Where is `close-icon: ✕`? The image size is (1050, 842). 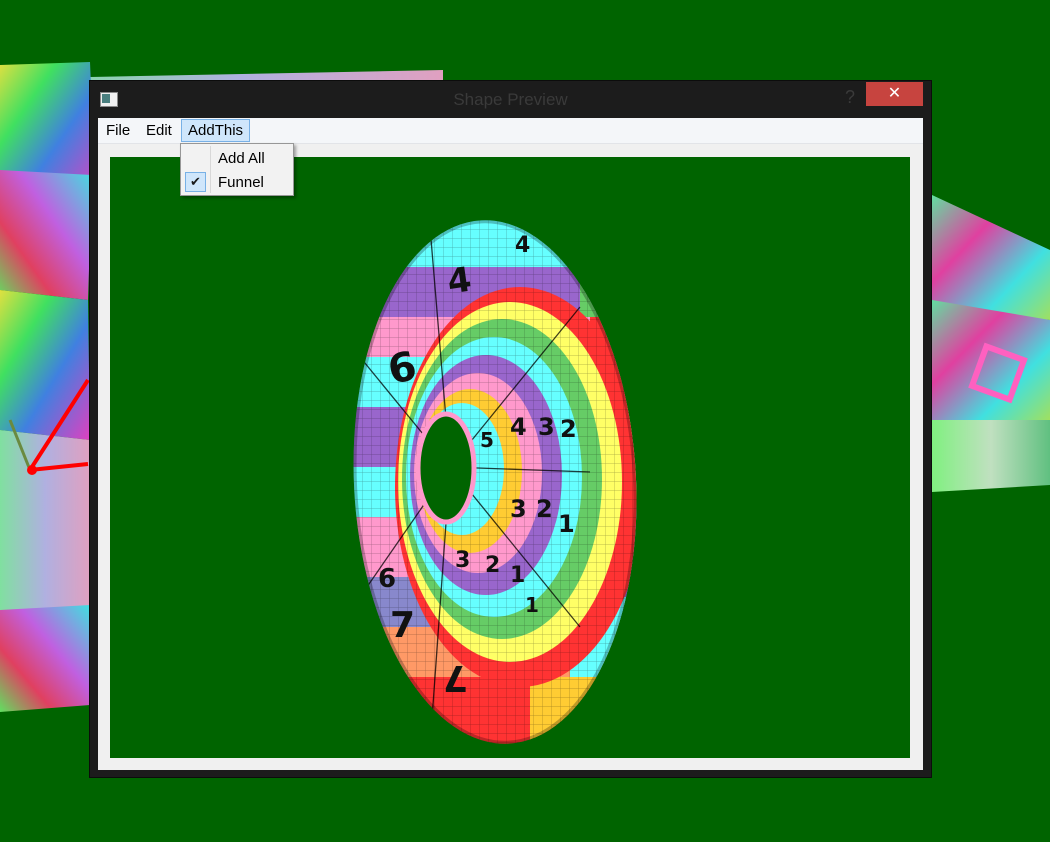
close-icon: ✕ is located at coordinates (894, 93).